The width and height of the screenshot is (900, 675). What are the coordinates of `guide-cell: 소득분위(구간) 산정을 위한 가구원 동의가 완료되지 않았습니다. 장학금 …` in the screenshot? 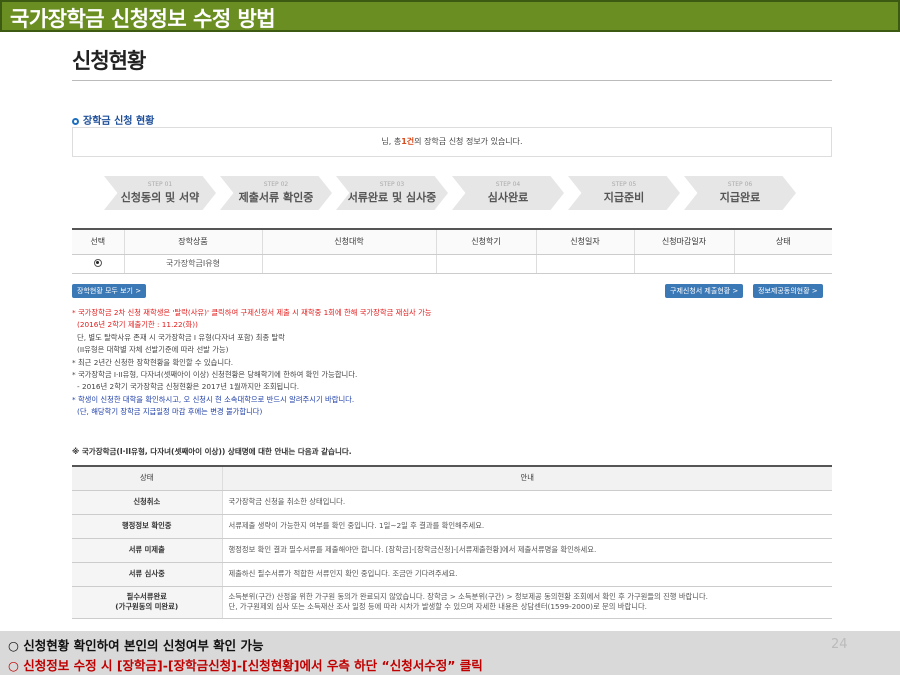 It's located at (526, 602).